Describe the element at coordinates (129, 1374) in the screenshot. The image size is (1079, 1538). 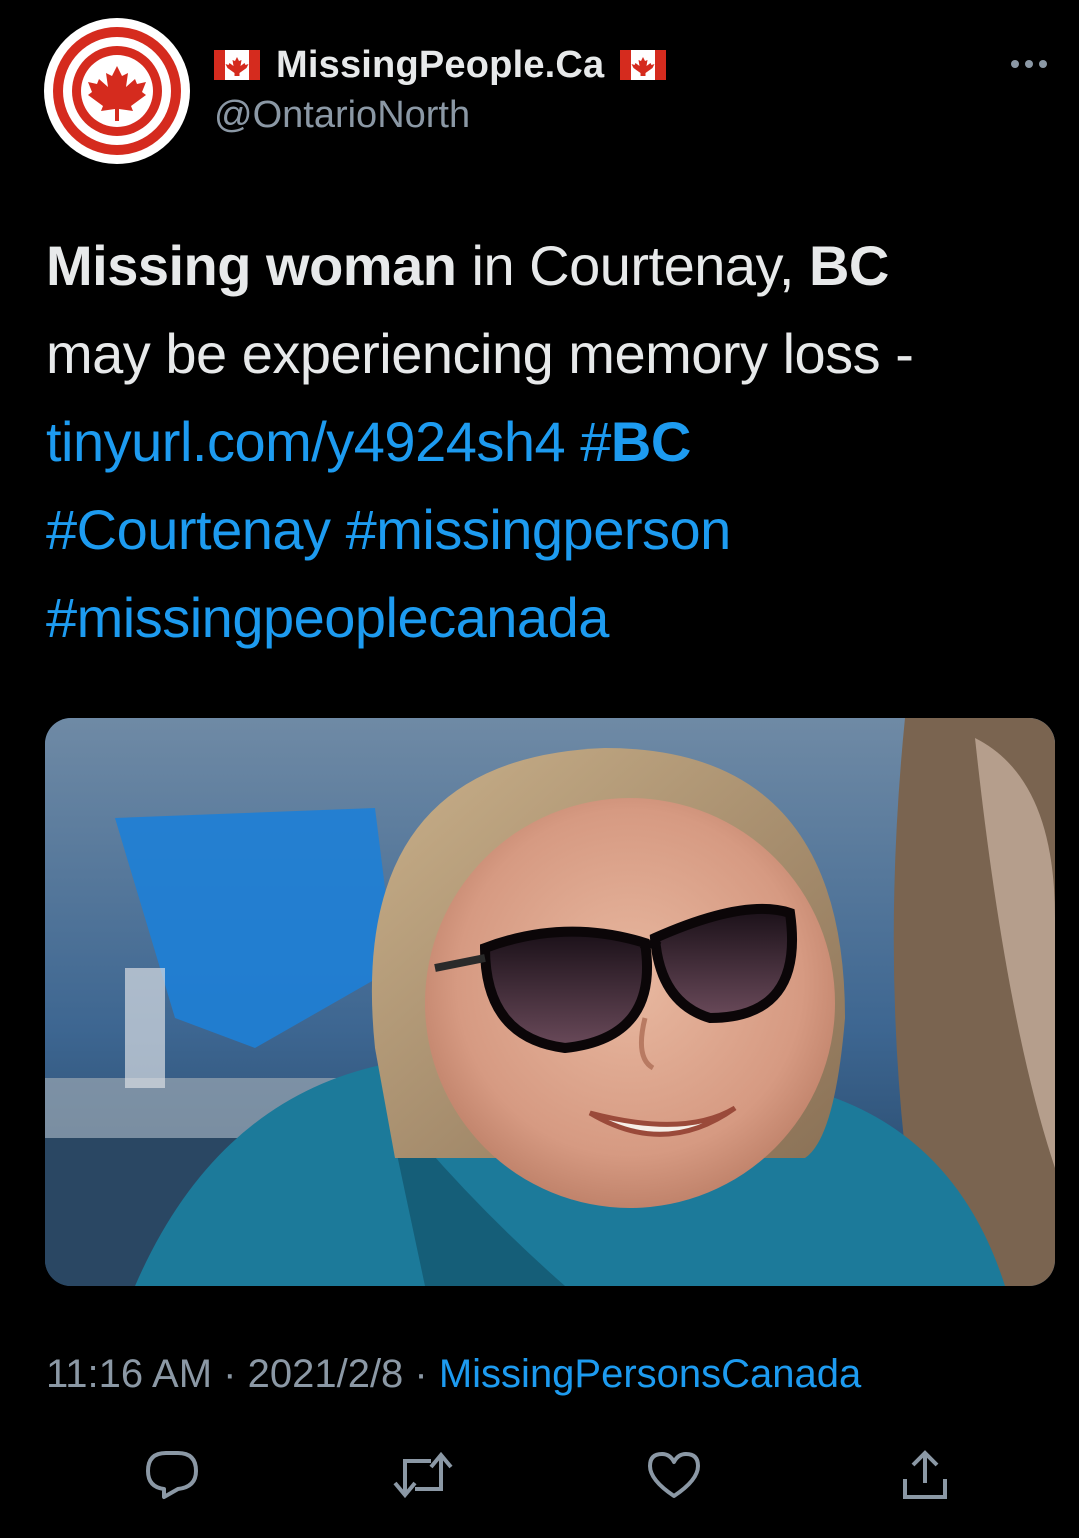
I see `tweet-time: 11:16 AM` at that location.